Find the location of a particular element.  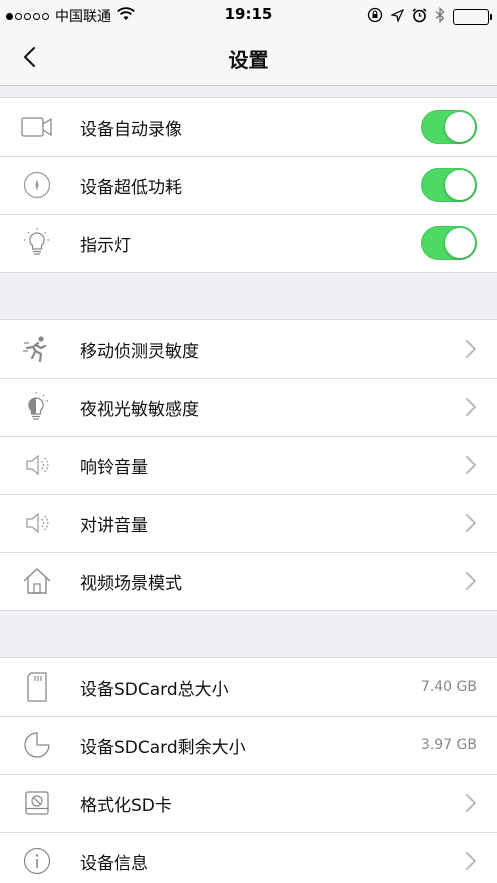

low-power-toggle is located at coordinates (449, 185).